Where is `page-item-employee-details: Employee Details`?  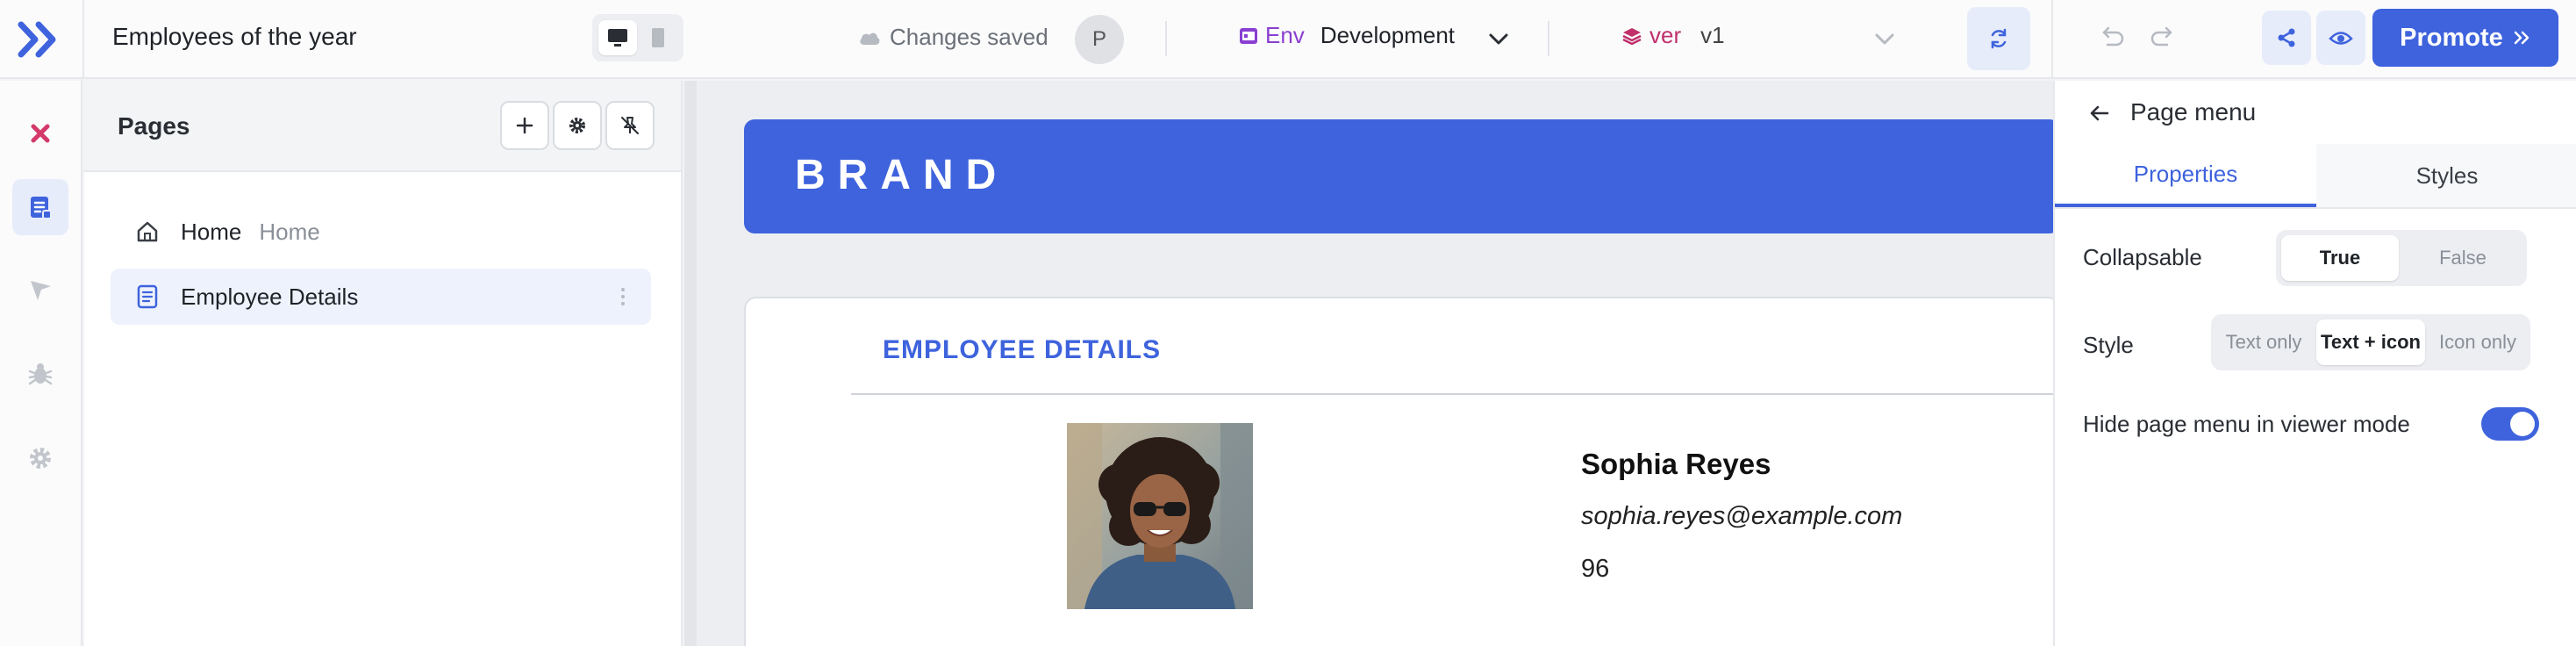 page-item-employee-details: Employee Details is located at coordinates (381, 297).